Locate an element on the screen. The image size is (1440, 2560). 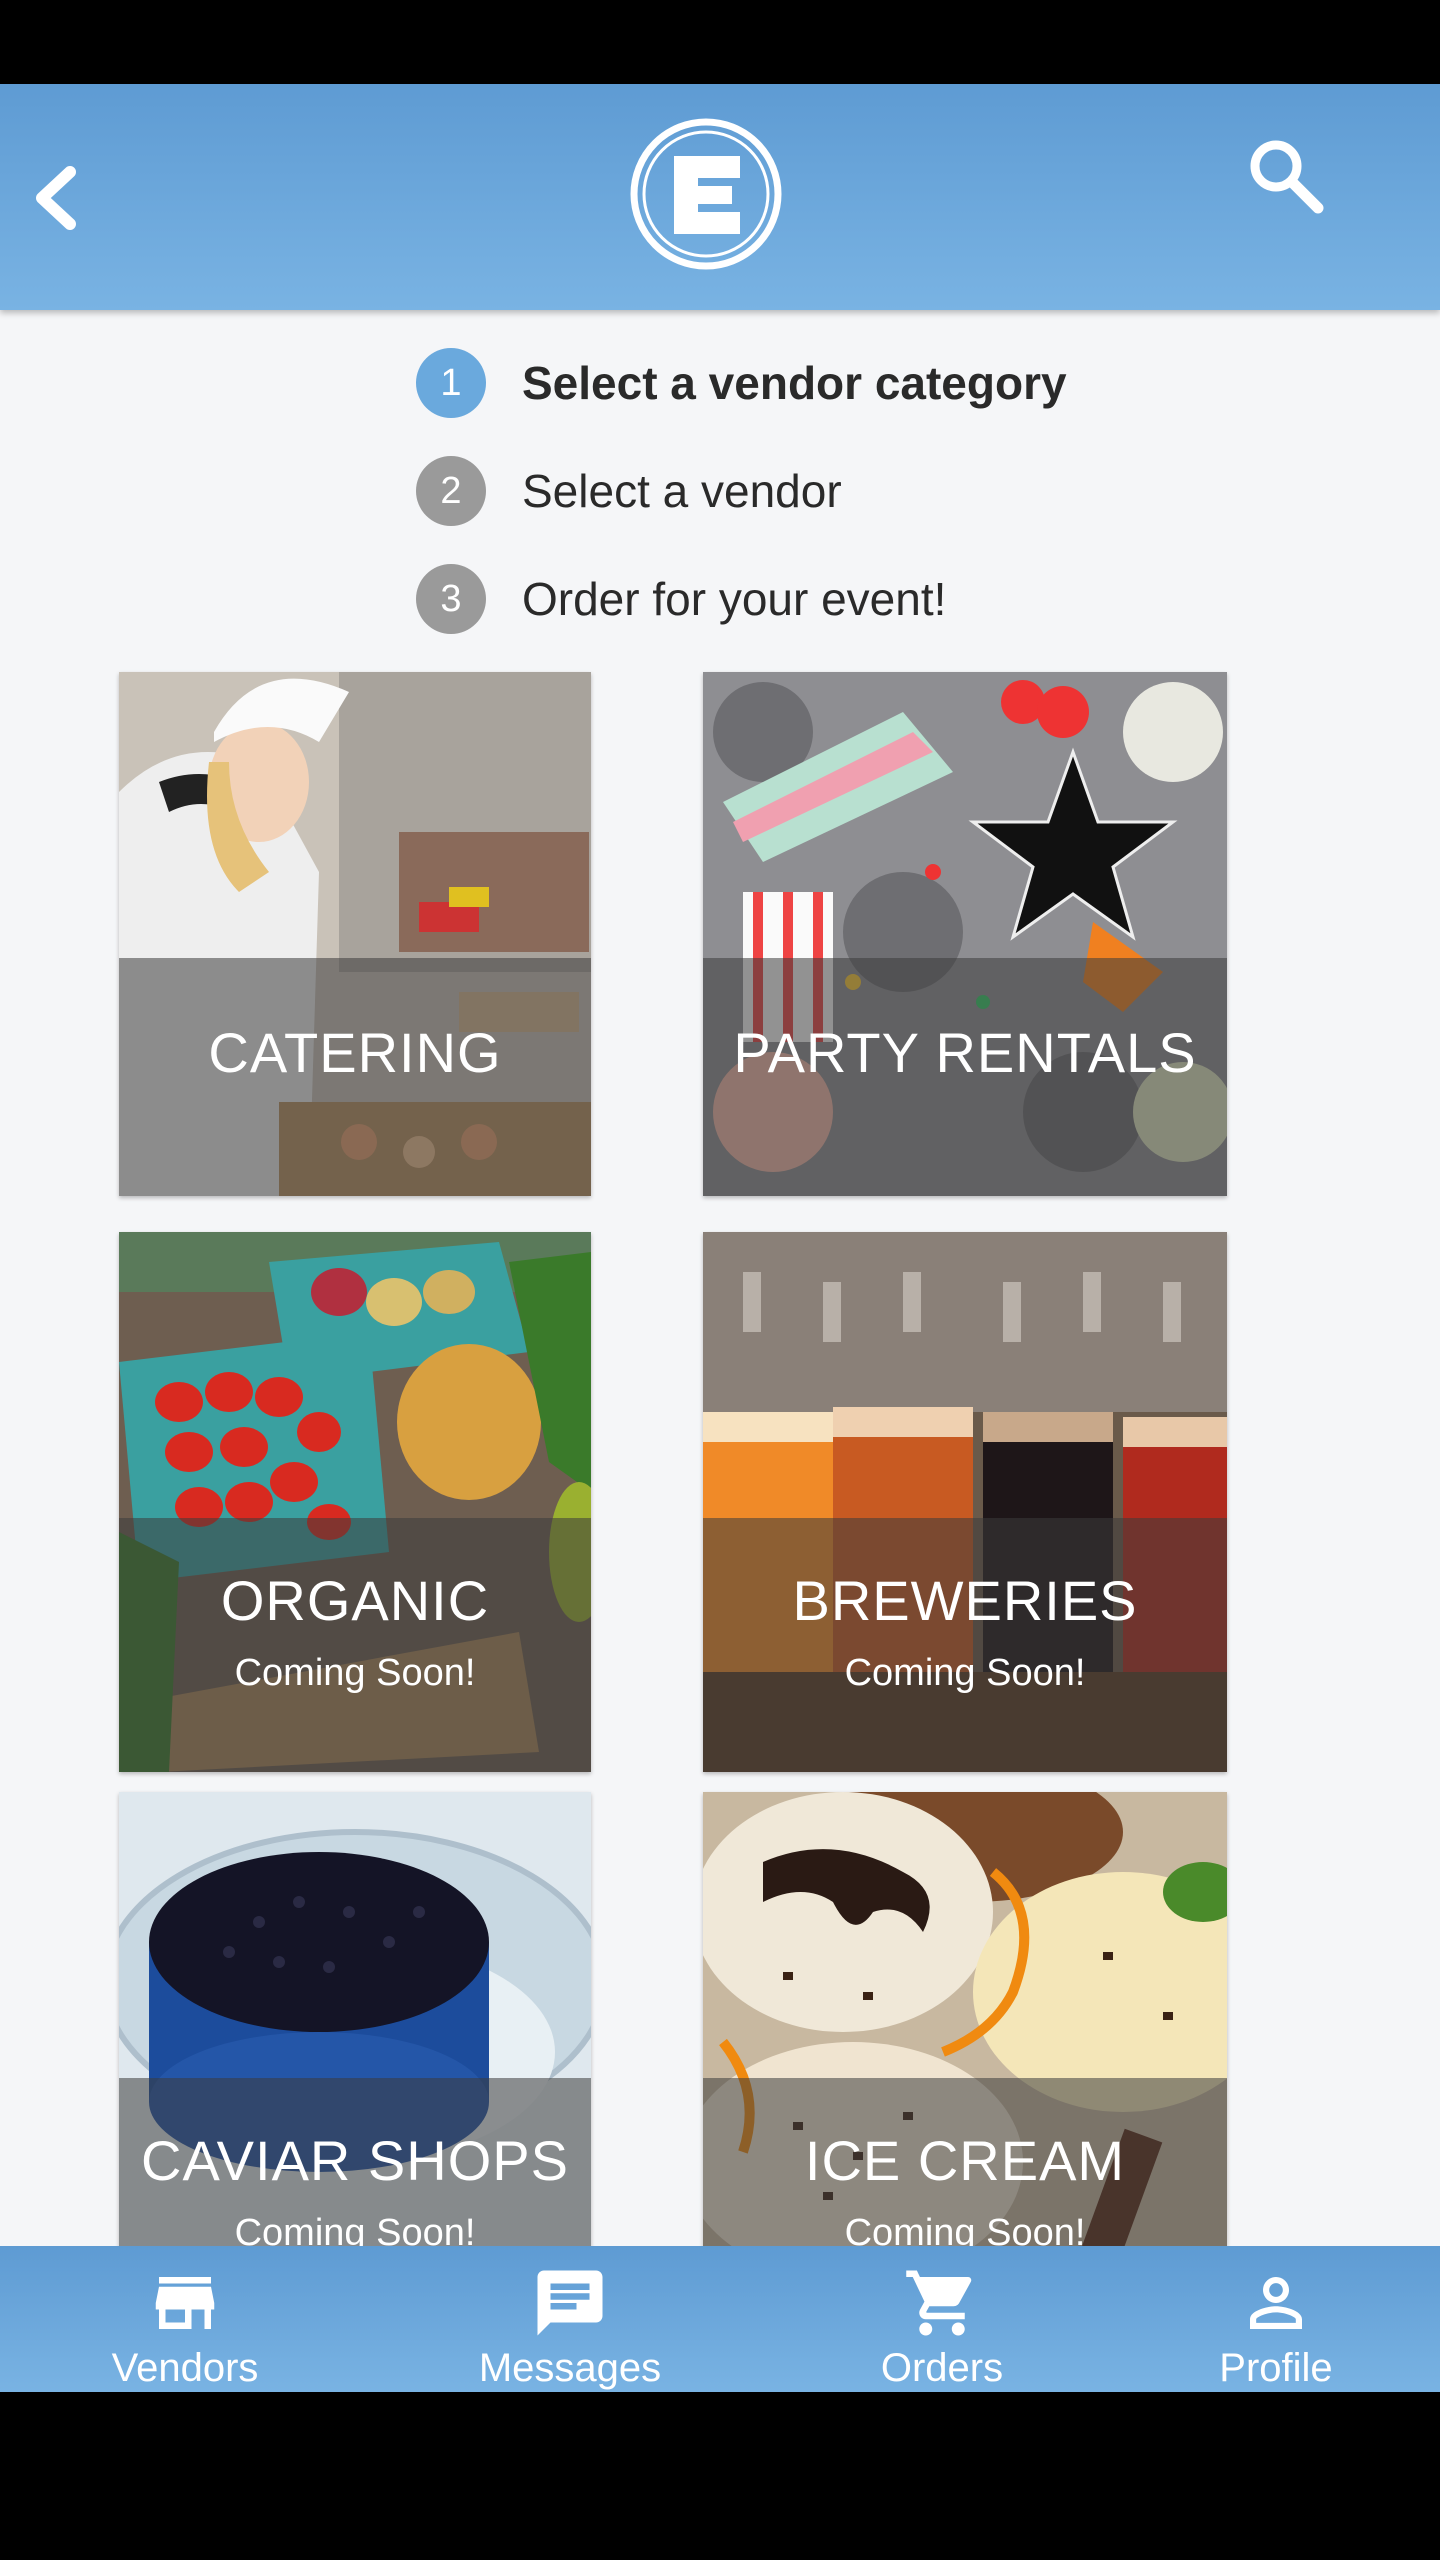
search-icon is located at coordinates (1287, 177).